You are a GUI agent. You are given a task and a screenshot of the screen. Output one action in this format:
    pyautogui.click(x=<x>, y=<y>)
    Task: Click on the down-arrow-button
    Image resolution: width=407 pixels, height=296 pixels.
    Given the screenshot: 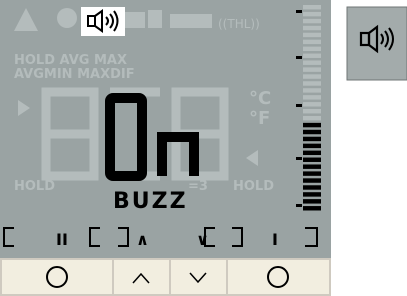 What is the action you would take?
    pyautogui.click(x=198, y=277)
    